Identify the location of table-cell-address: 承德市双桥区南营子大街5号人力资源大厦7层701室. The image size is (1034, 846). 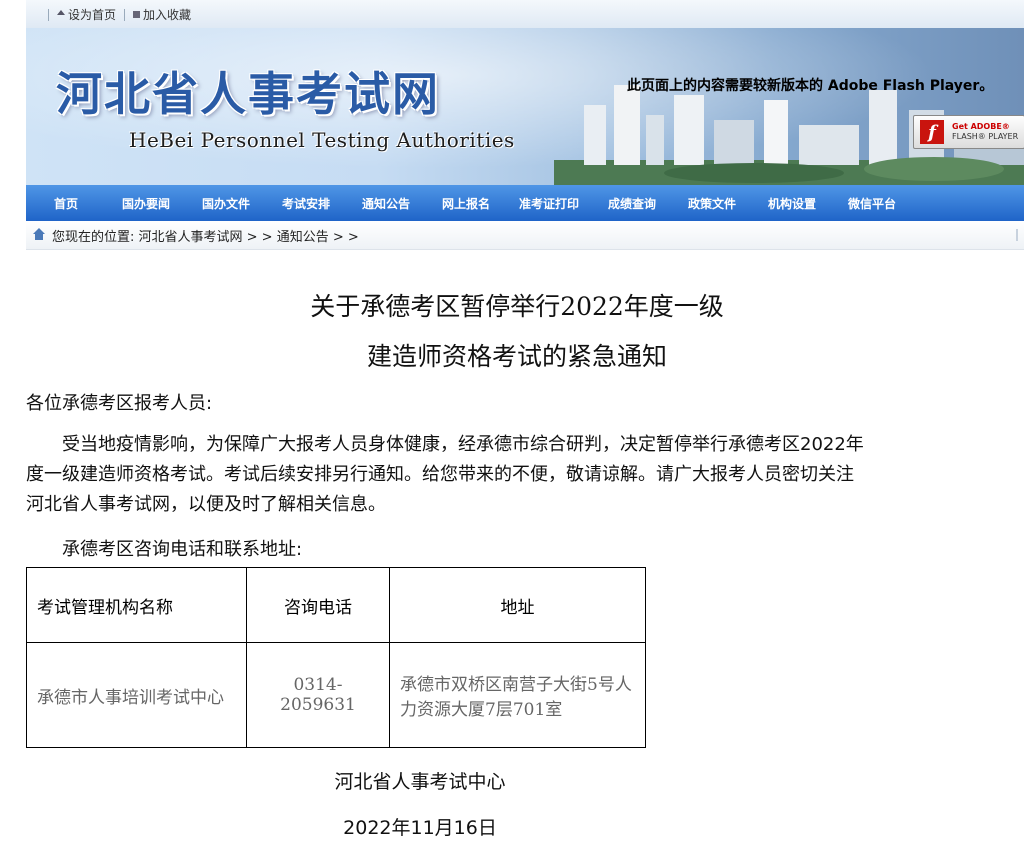
(517, 695).